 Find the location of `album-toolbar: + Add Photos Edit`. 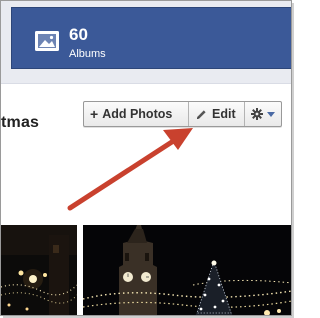

album-toolbar: + Add Photos Edit is located at coordinates (182, 114).